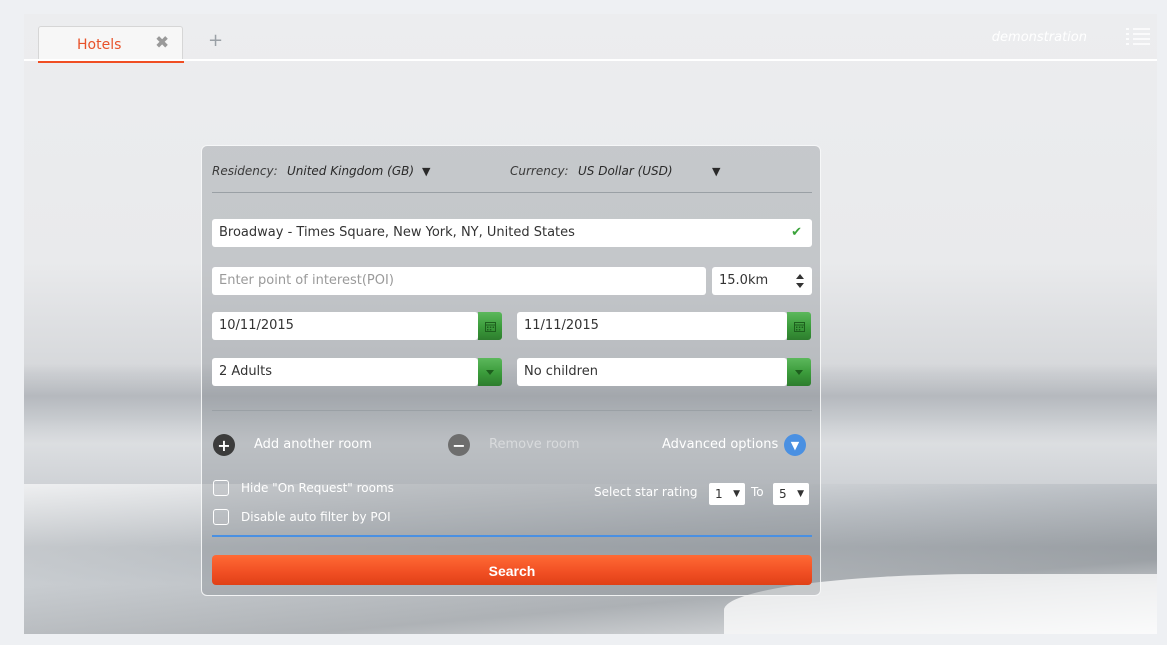 The width and height of the screenshot is (1167, 645). Describe the element at coordinates (512, 570) in the screenshot. I see `search-button: Search` at that location.